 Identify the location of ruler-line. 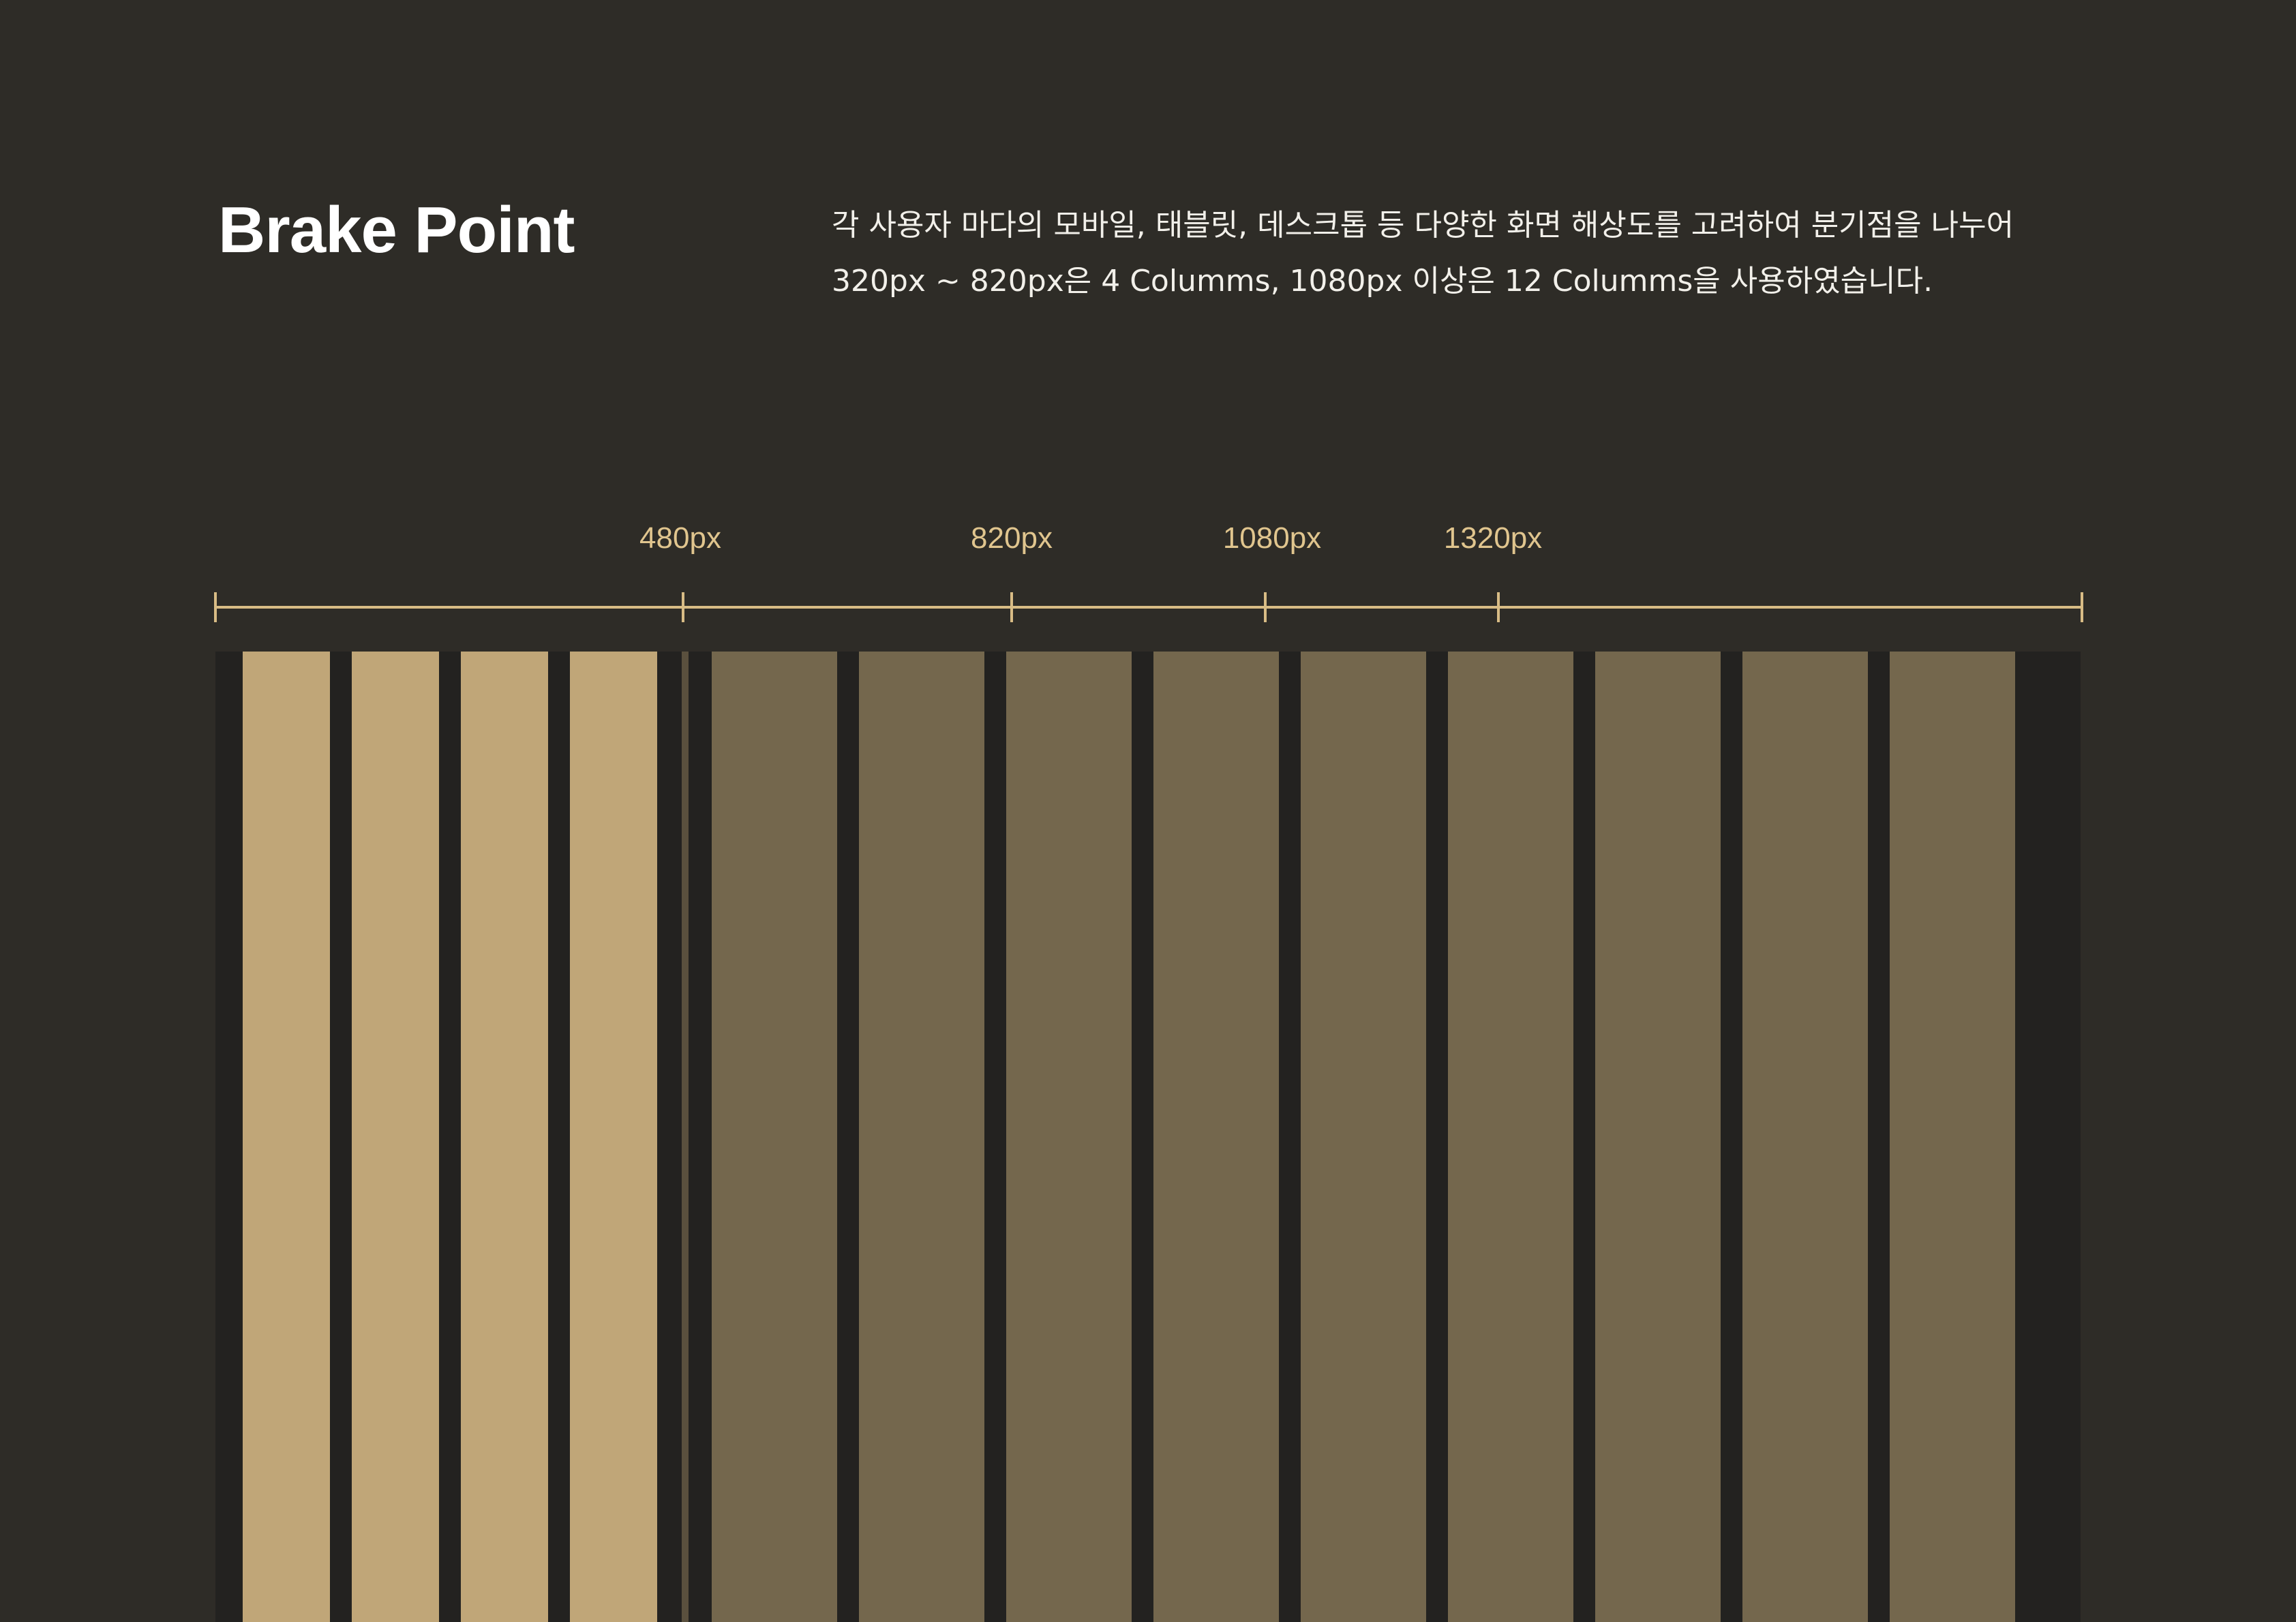
(1149, 607).